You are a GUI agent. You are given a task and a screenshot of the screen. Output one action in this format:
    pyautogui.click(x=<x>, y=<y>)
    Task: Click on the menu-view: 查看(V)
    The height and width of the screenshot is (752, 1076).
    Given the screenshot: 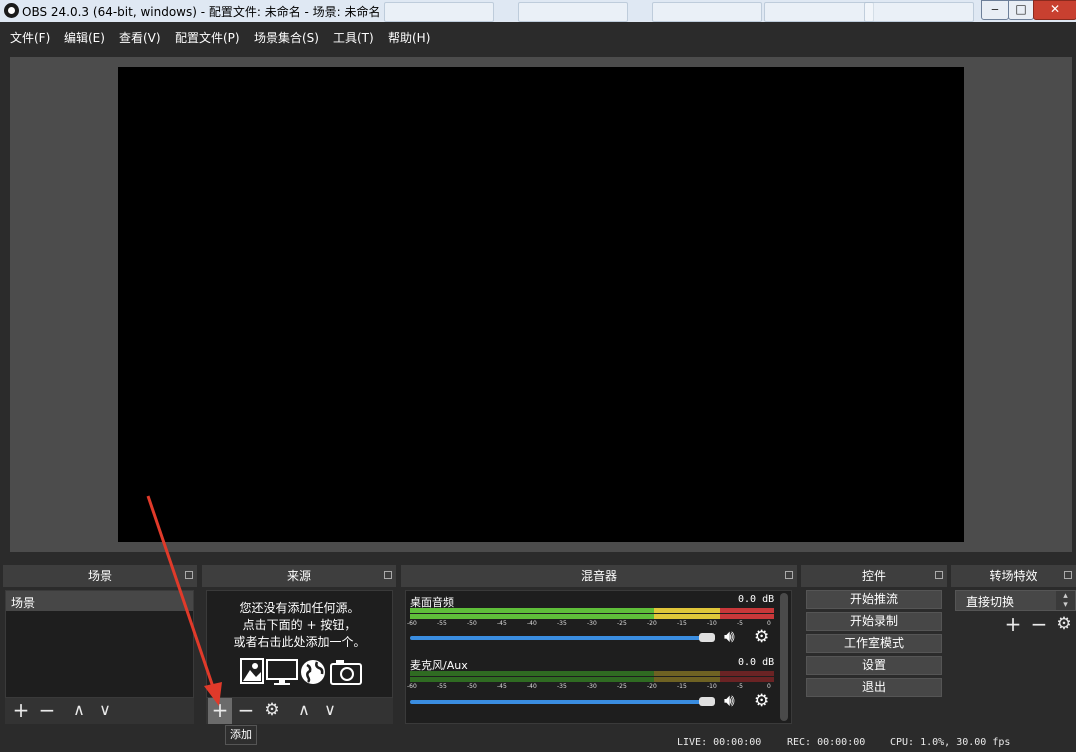 What is the action you would take?
    pyautogui.click(x=140, y=37)
    